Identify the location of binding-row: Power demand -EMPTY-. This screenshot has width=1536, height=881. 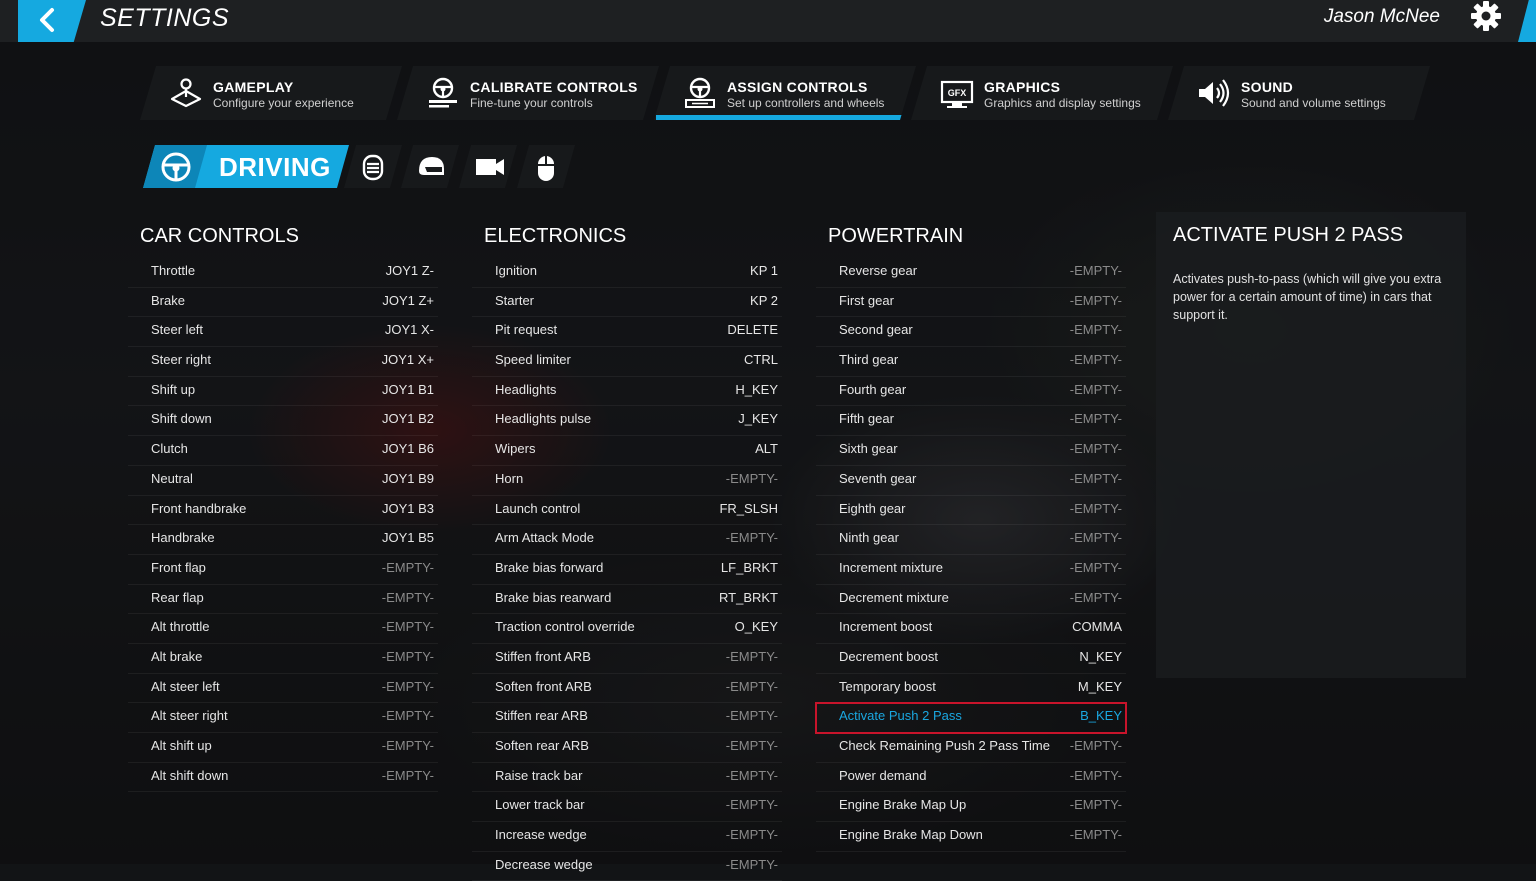
(971, 778).